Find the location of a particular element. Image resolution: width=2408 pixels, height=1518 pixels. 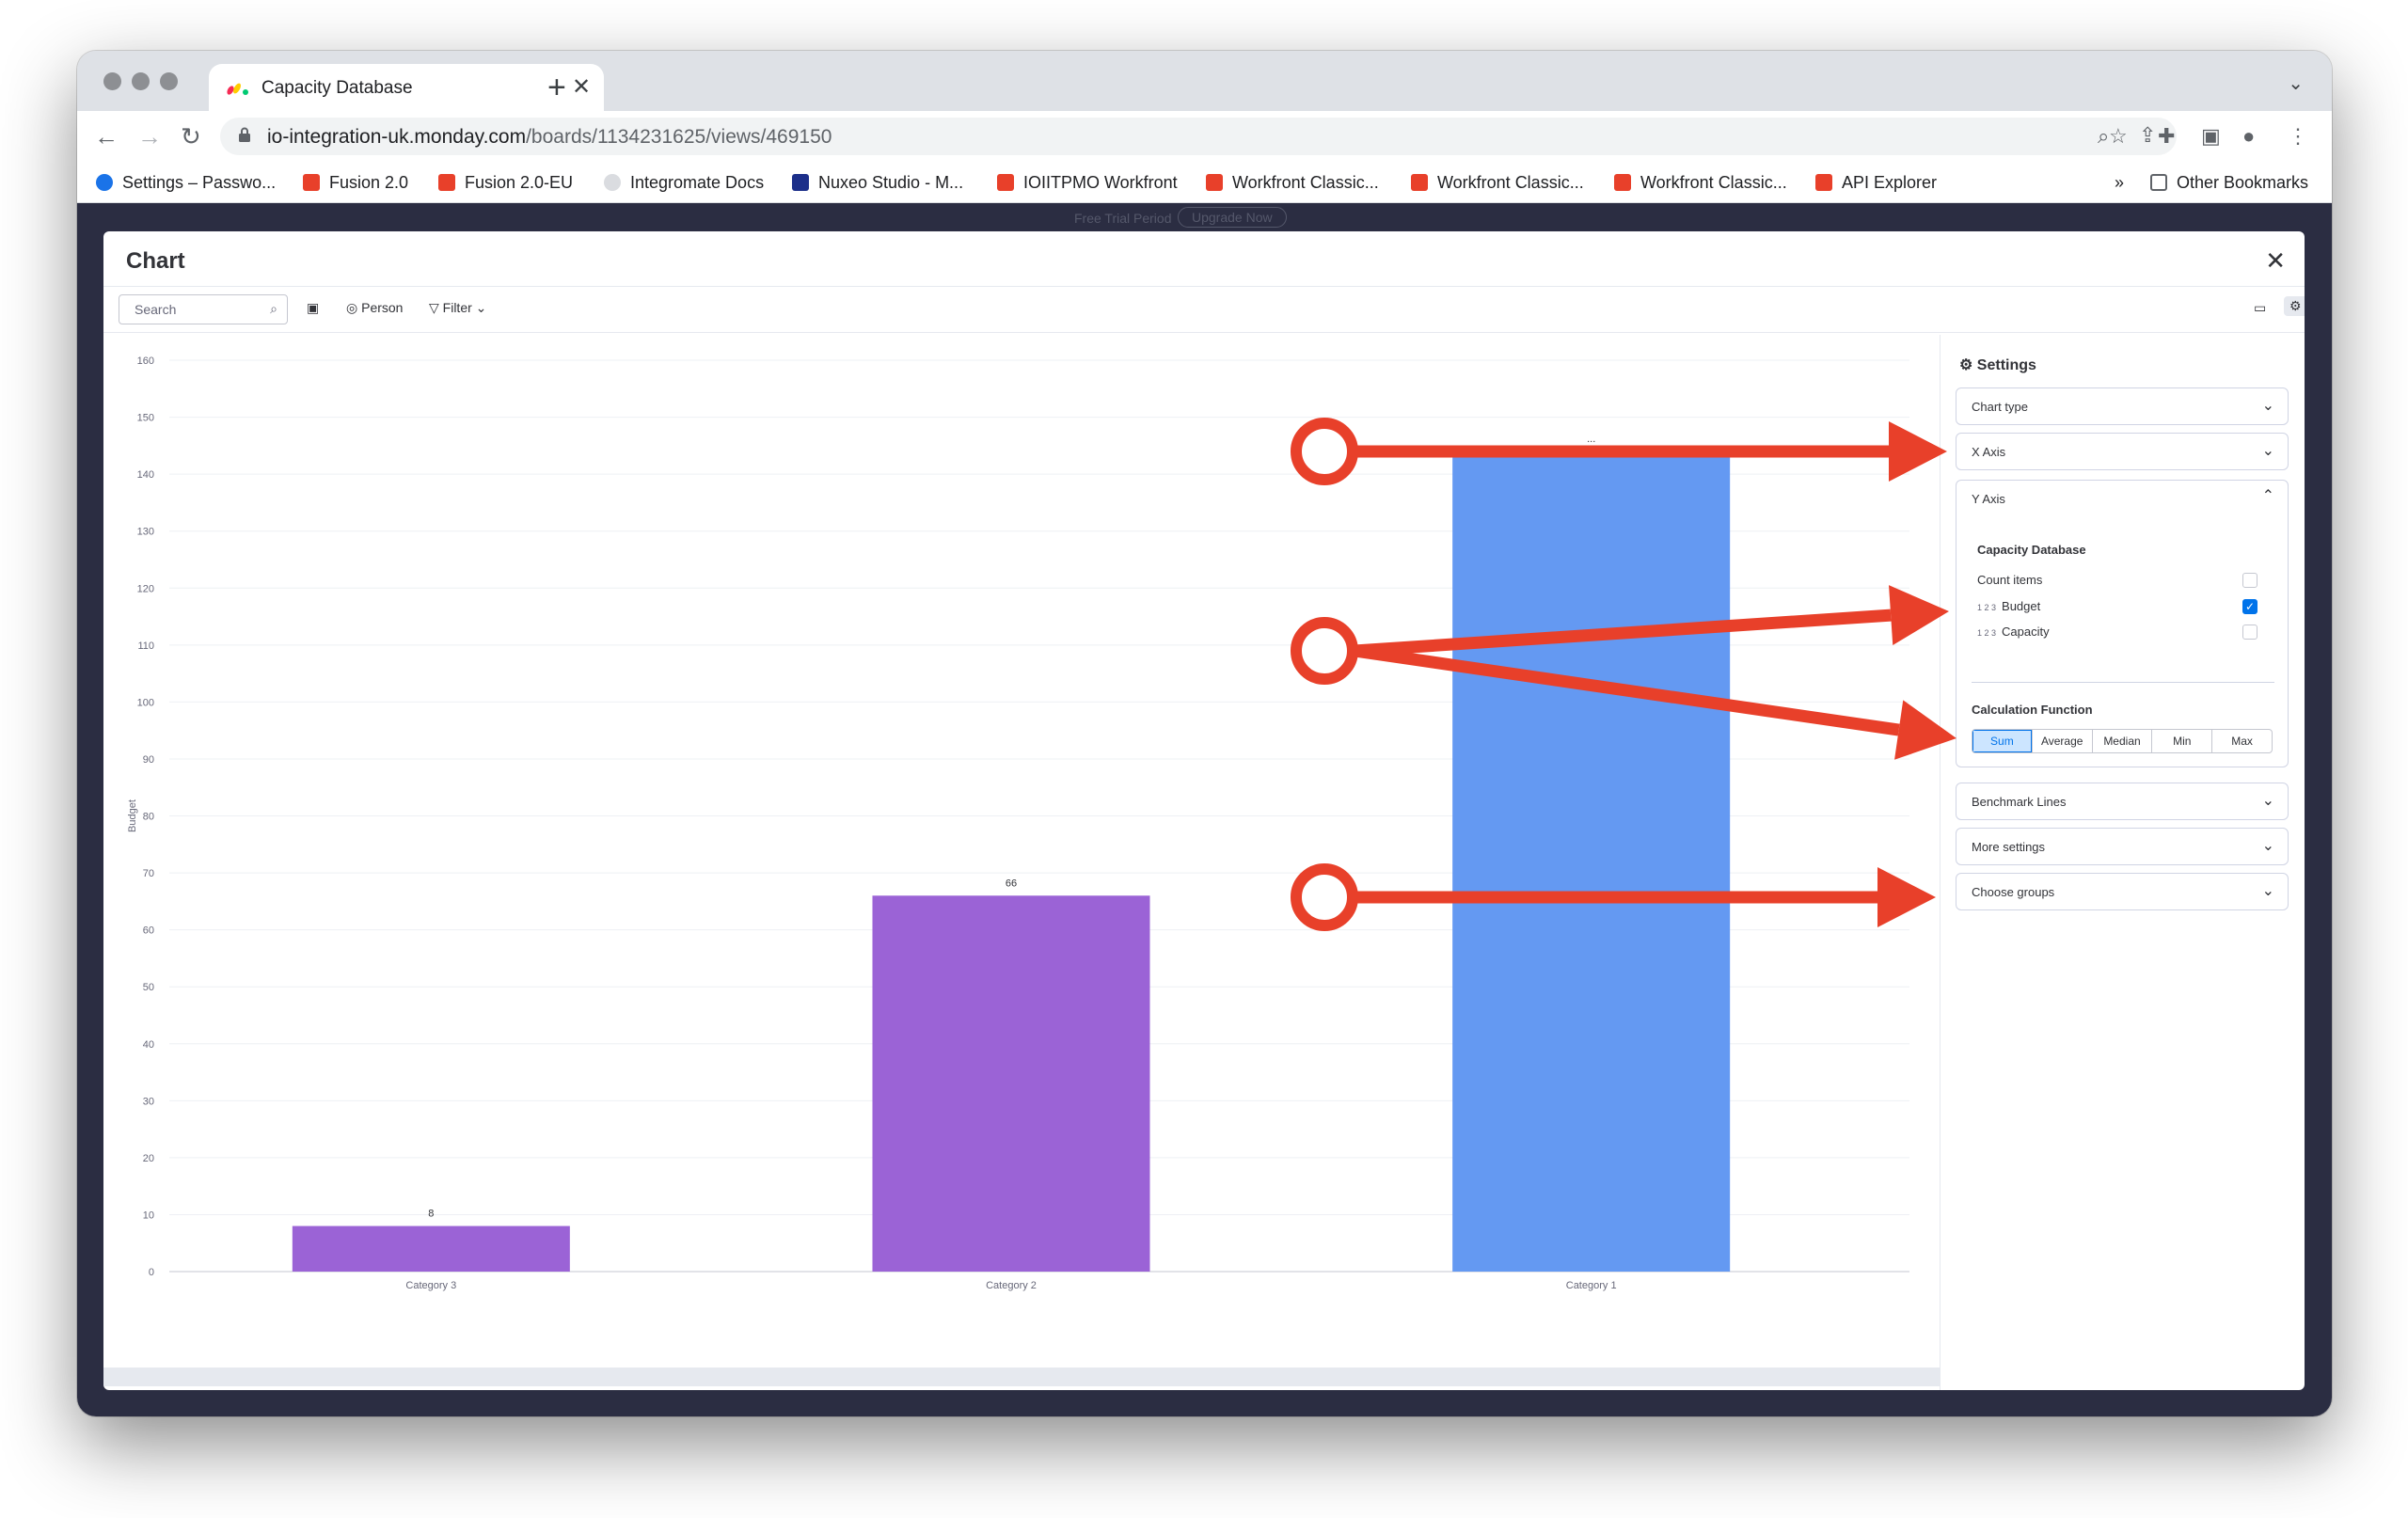

calc-option-median: Median is located at coordinates (2123, 741).